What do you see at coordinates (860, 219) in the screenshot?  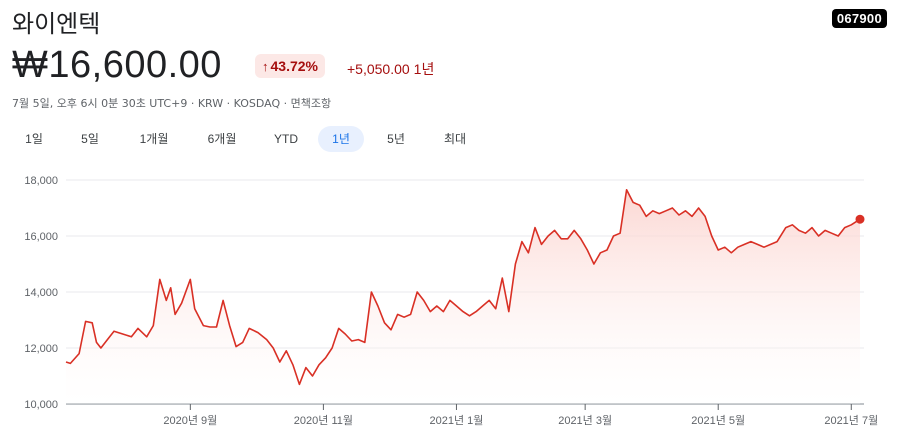 I see `last-price-marker` at bounding box center [860, 219].